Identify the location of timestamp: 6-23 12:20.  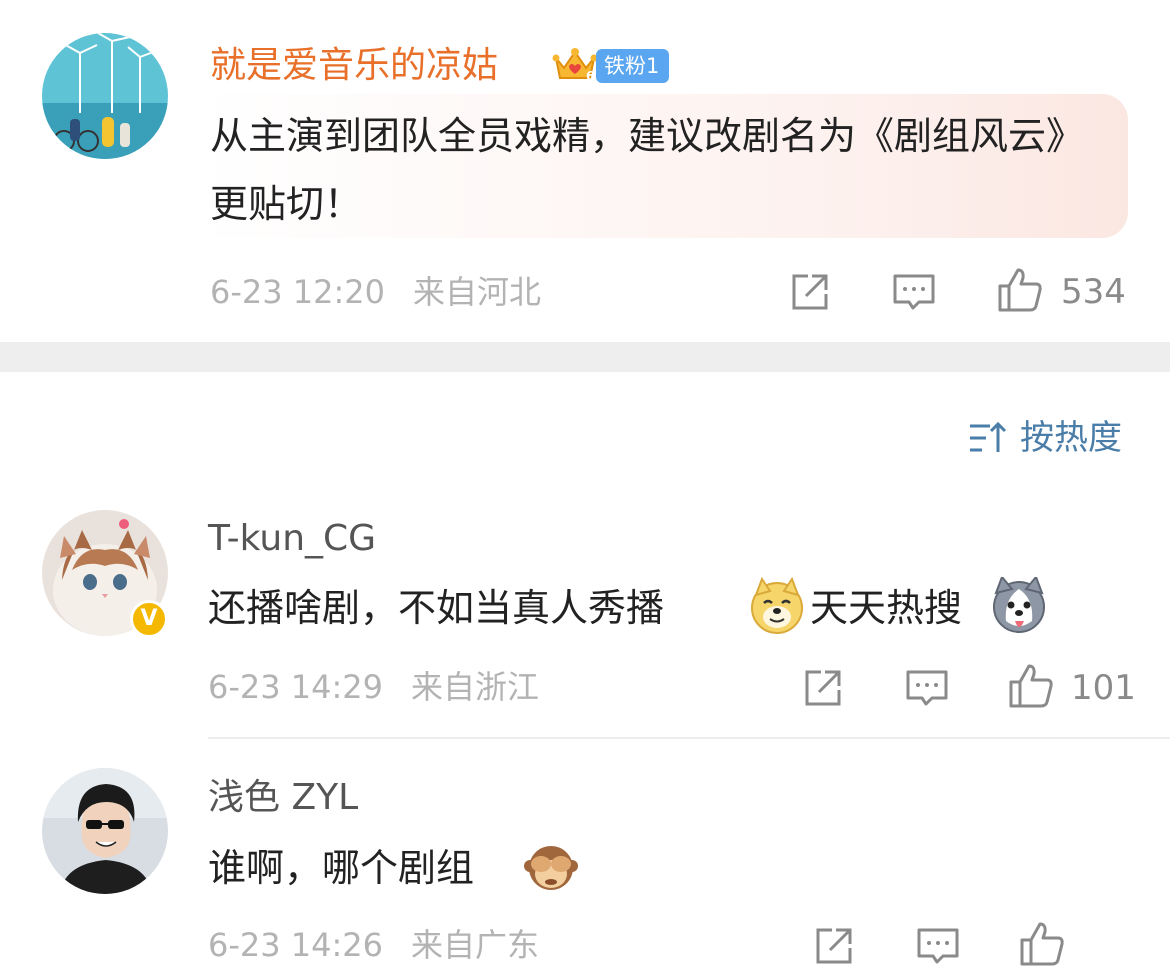
(298, 292).